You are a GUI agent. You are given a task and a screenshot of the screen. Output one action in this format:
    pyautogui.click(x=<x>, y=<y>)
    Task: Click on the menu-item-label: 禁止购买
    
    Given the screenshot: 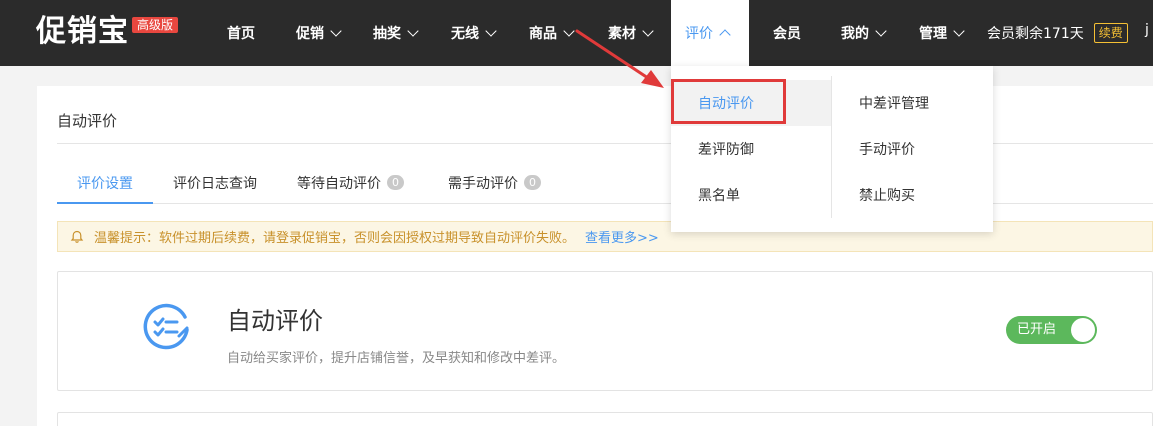 What is the action you would take?
    pyautogui.click(x=887, y=196)
    